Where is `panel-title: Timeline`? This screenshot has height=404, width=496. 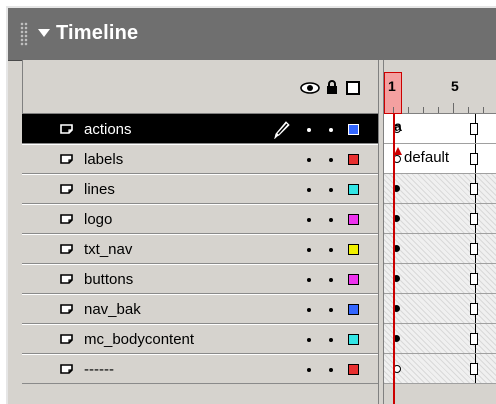
panel-title: Timeline is located at coordinates (97, 33).